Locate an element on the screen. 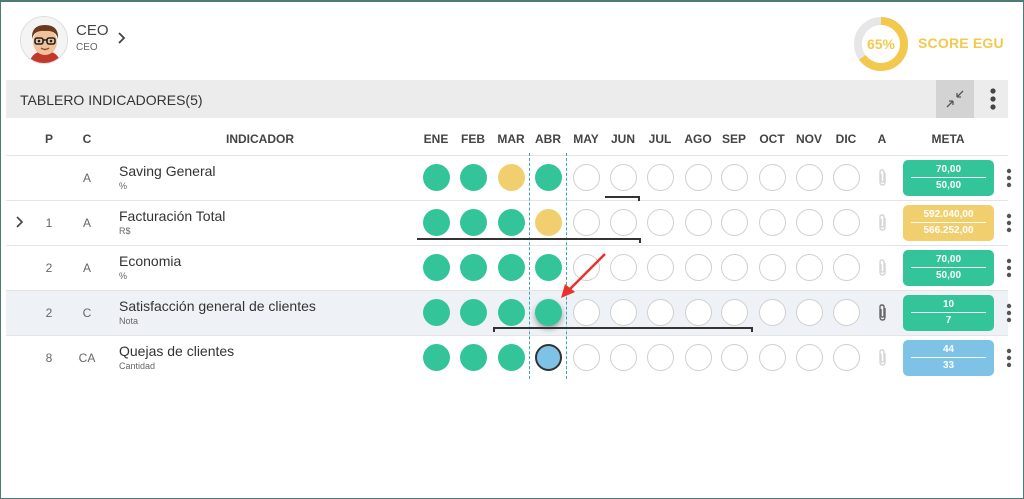  column-header-month: JUN is located at coordinates (623, 139).